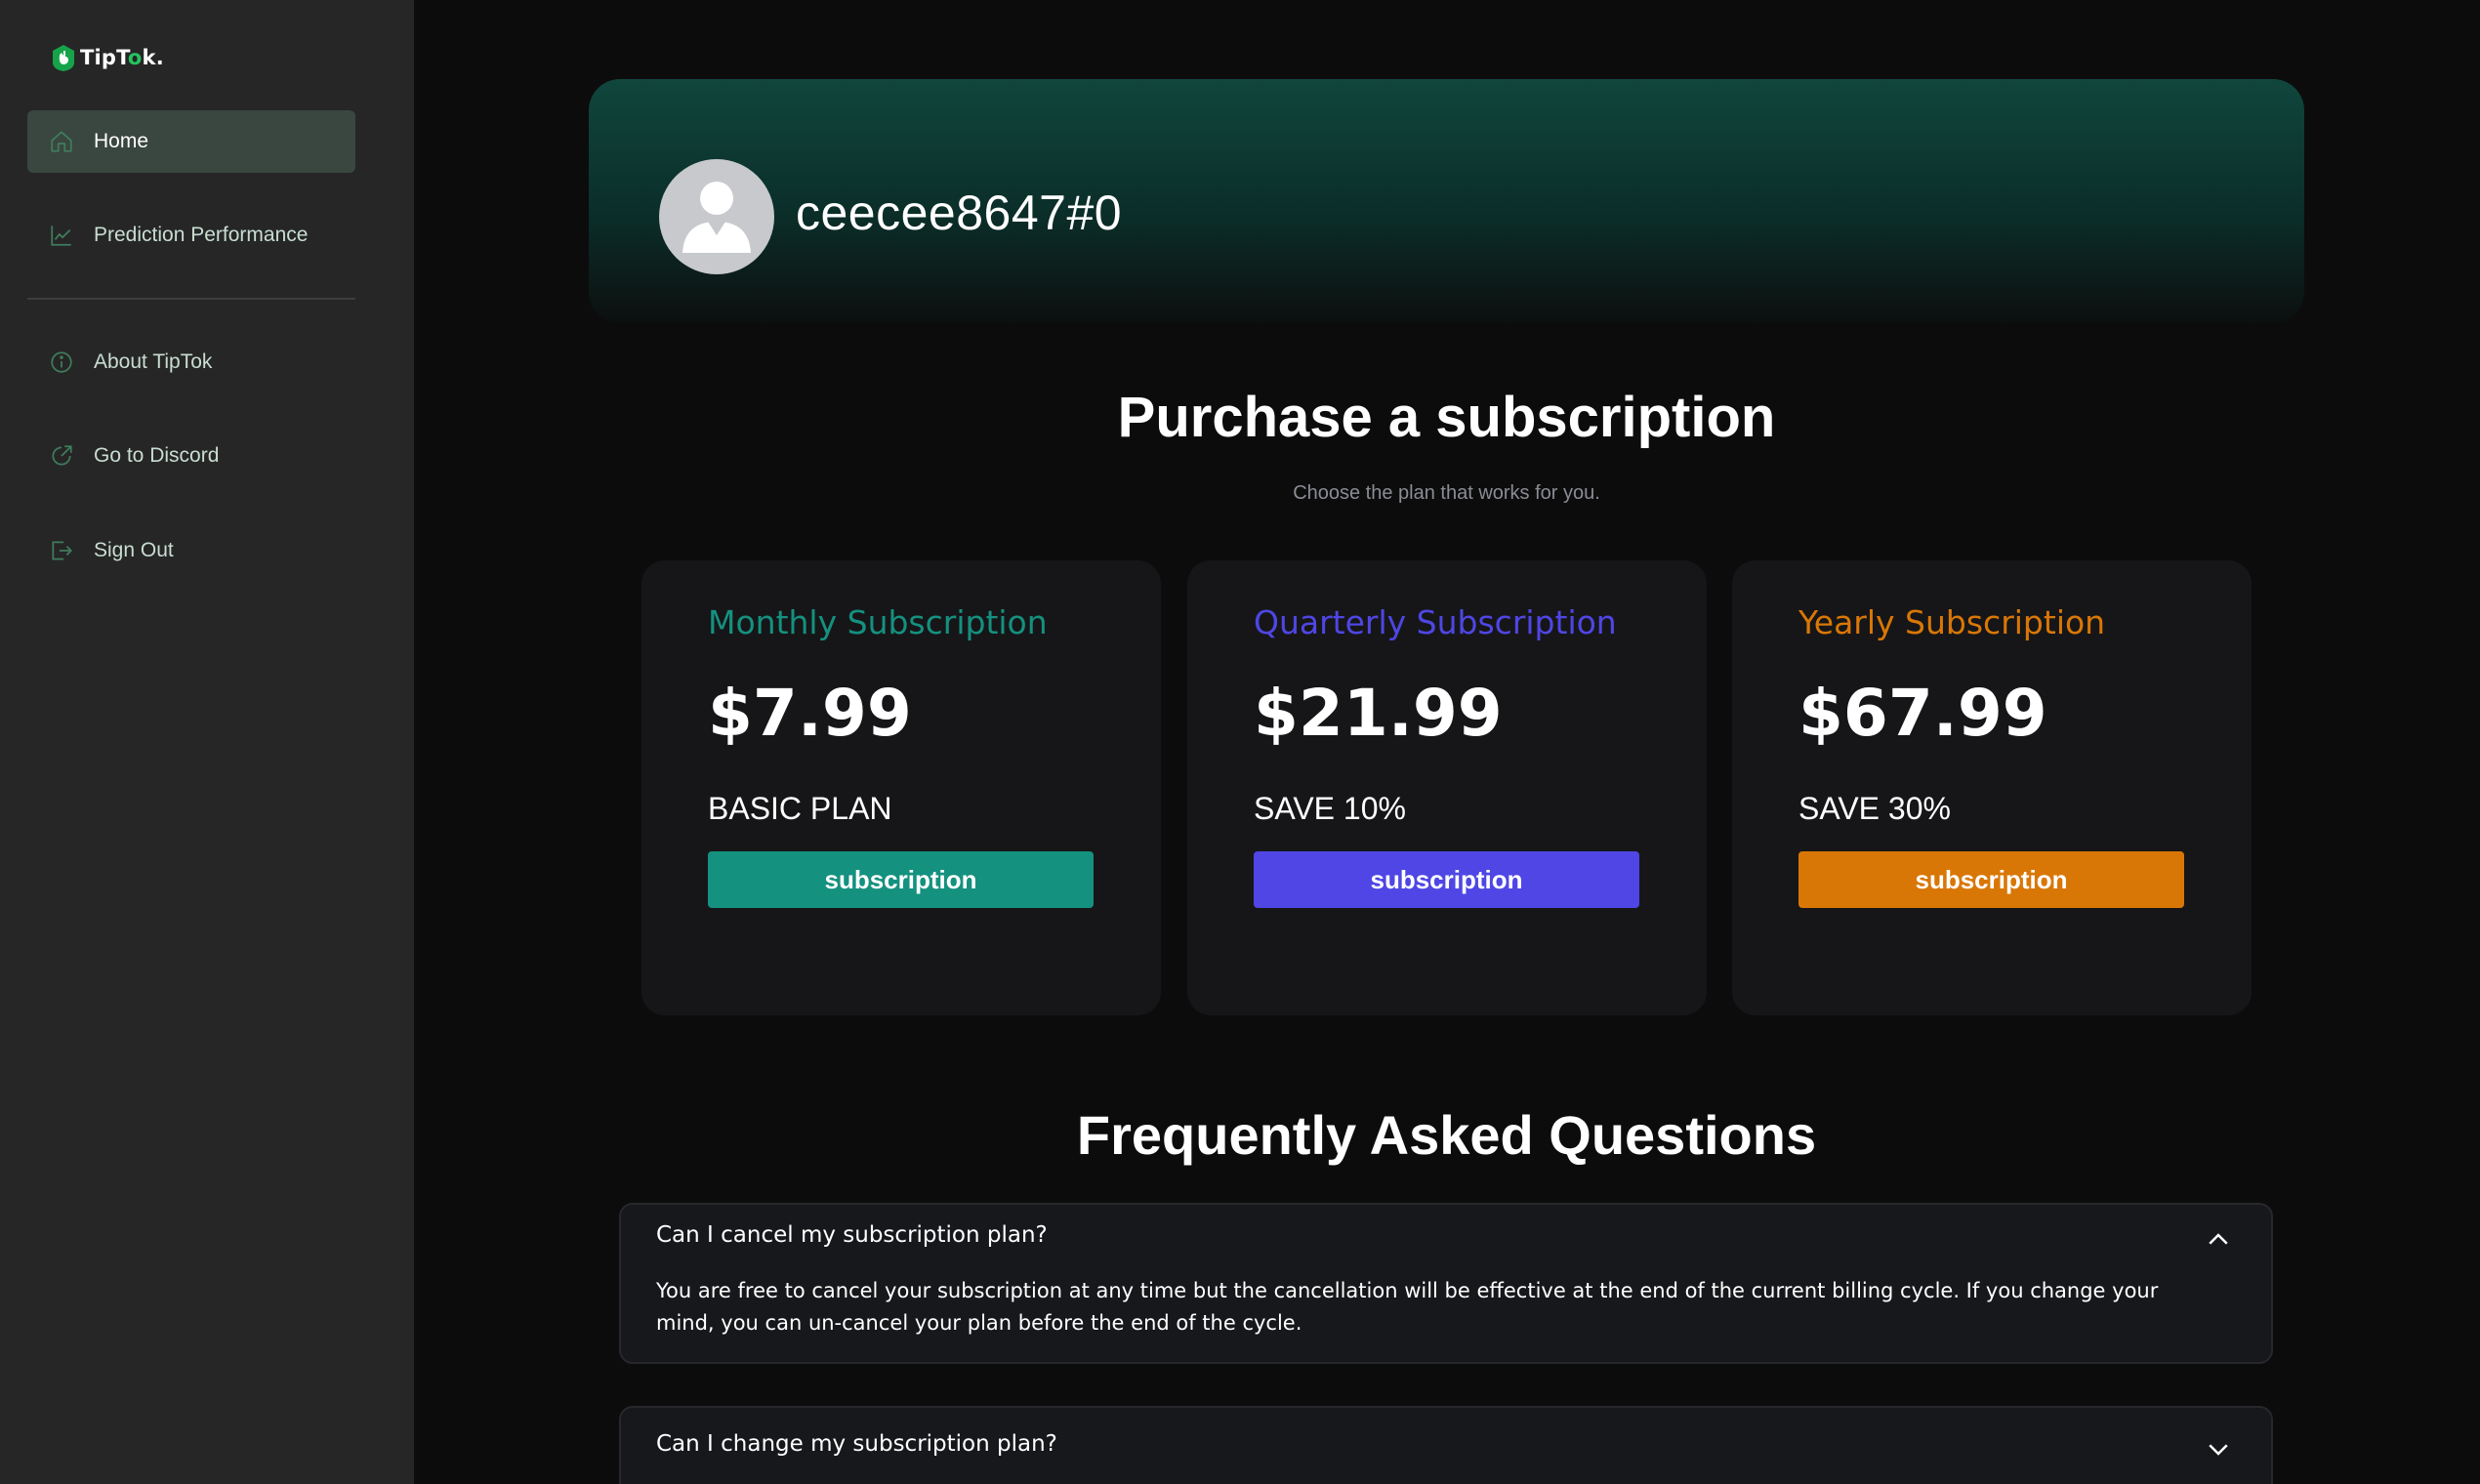 The image size is (2480, 1484). I want to click on home-icon, so click(61, 141).